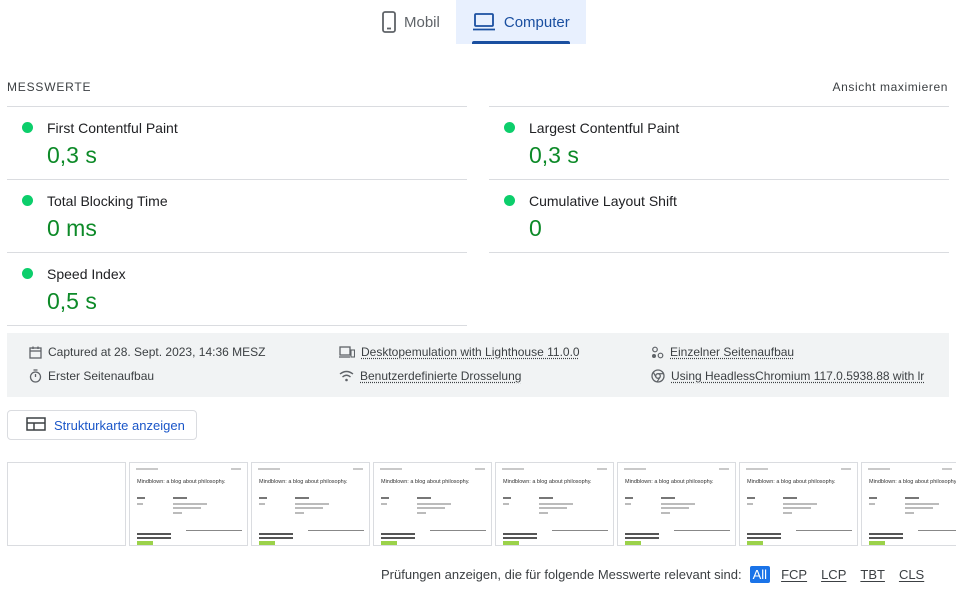 This screenshot has height=597, width=956. Describe the element at coordinates (389, 22) in the screenshot. I see `smartphone-icon` at that location.